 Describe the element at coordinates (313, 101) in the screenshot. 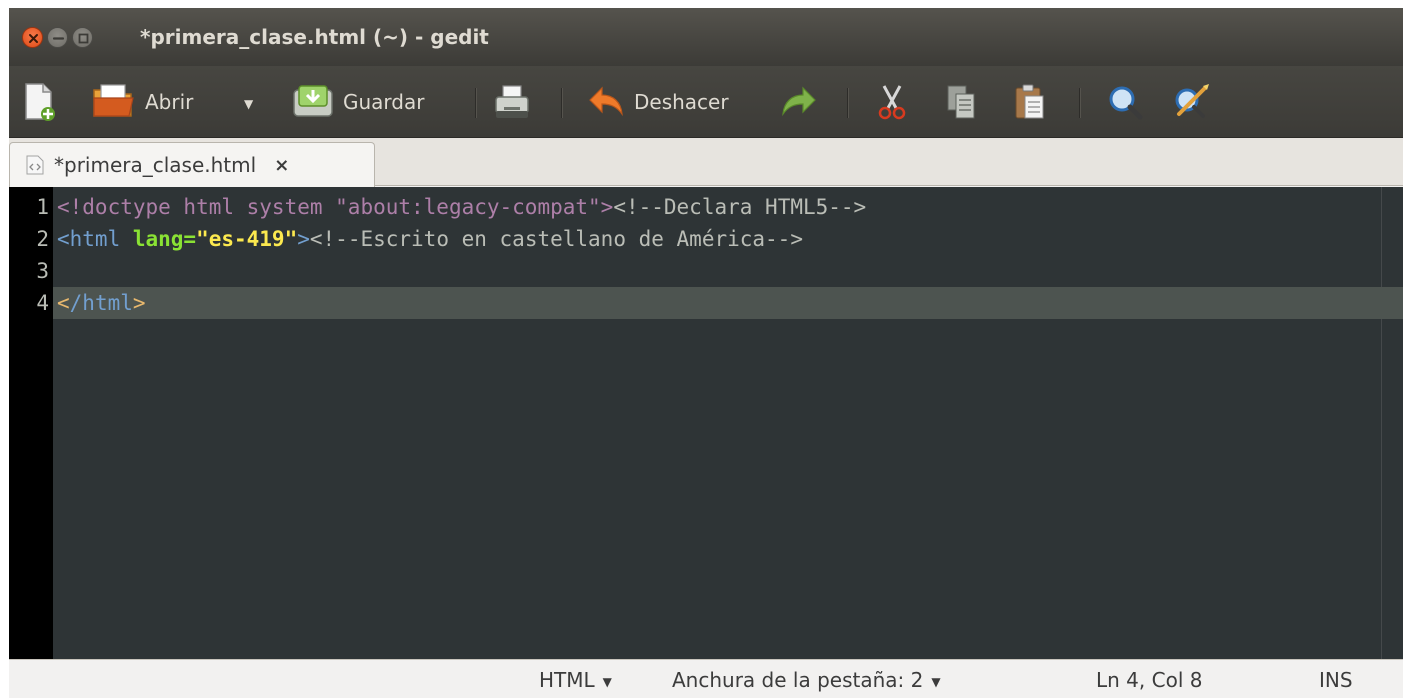

I see `save-icon` at that location.